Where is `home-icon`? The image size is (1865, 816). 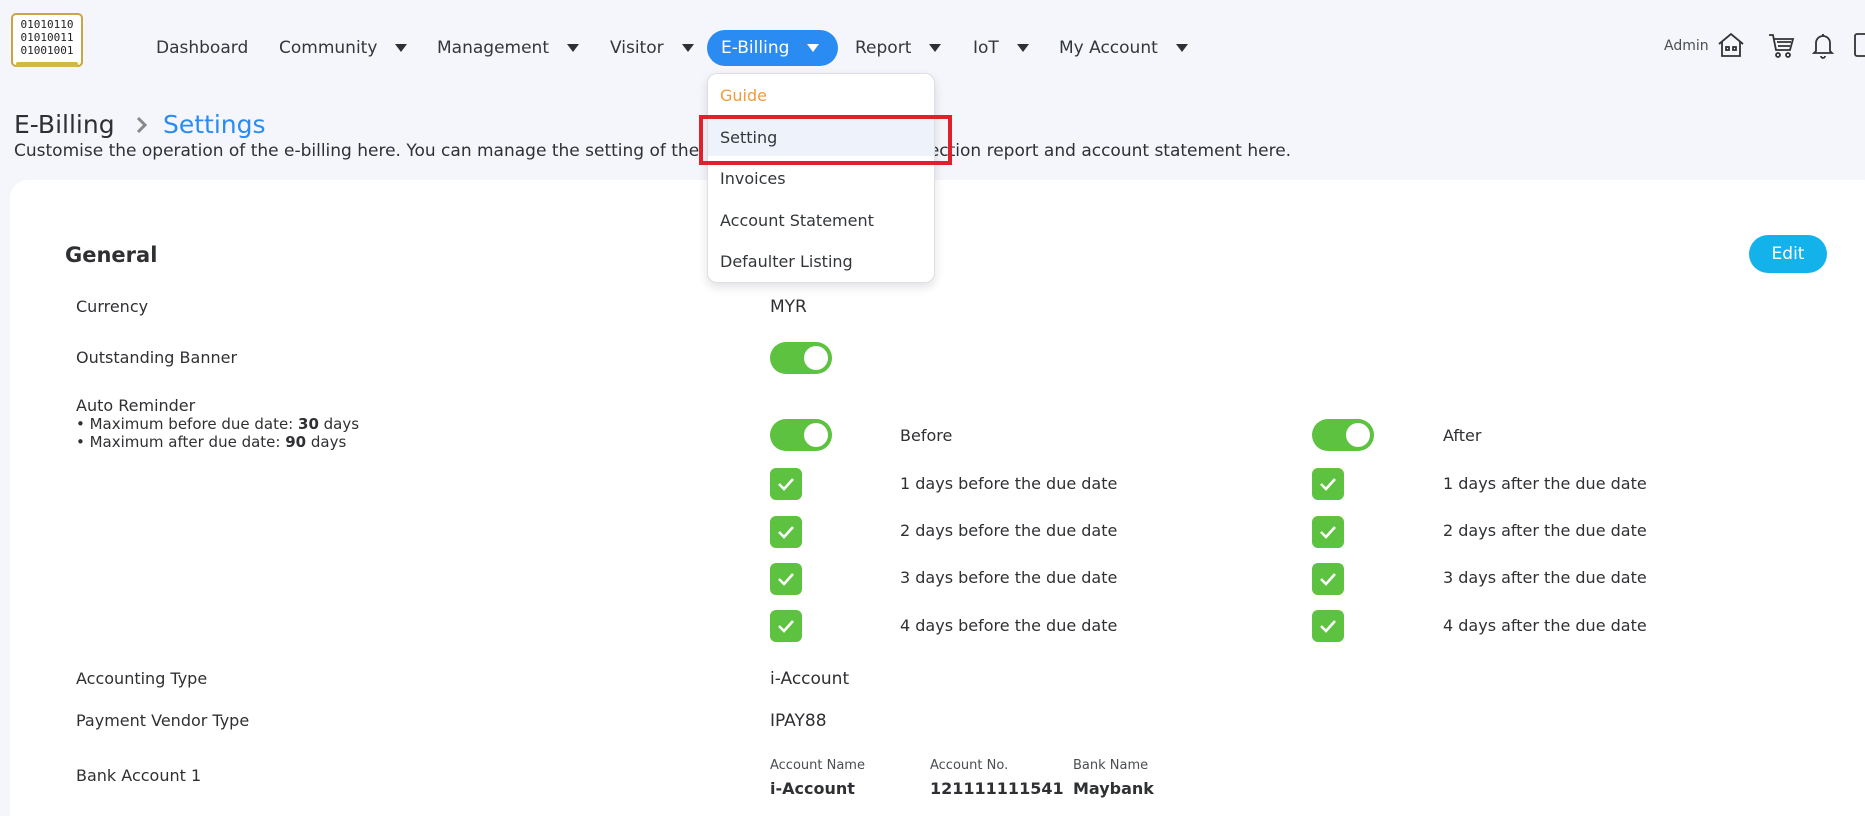 home-icon is located at coordinates (1731, 45).